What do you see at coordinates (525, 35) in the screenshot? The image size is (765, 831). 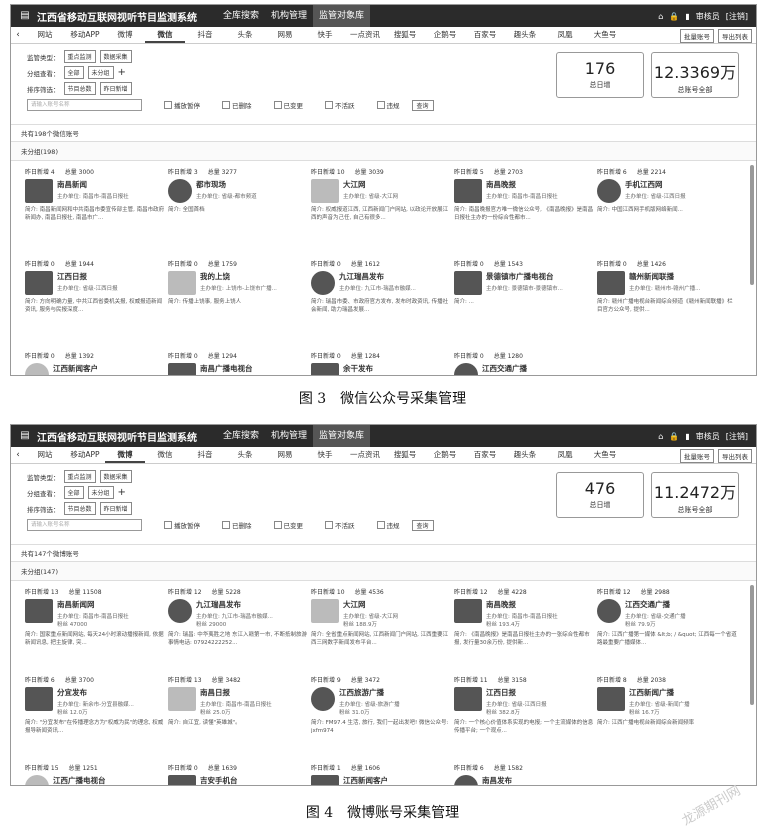 I see `tab-12: 趣头条` at bounding box center [525, 35].